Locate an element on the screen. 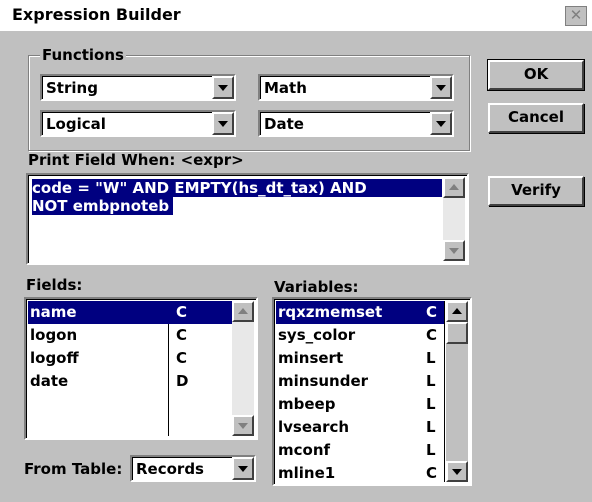 This screenshot has height=502, width=592. list-item: minsert L is located at coordinates (360, 358).